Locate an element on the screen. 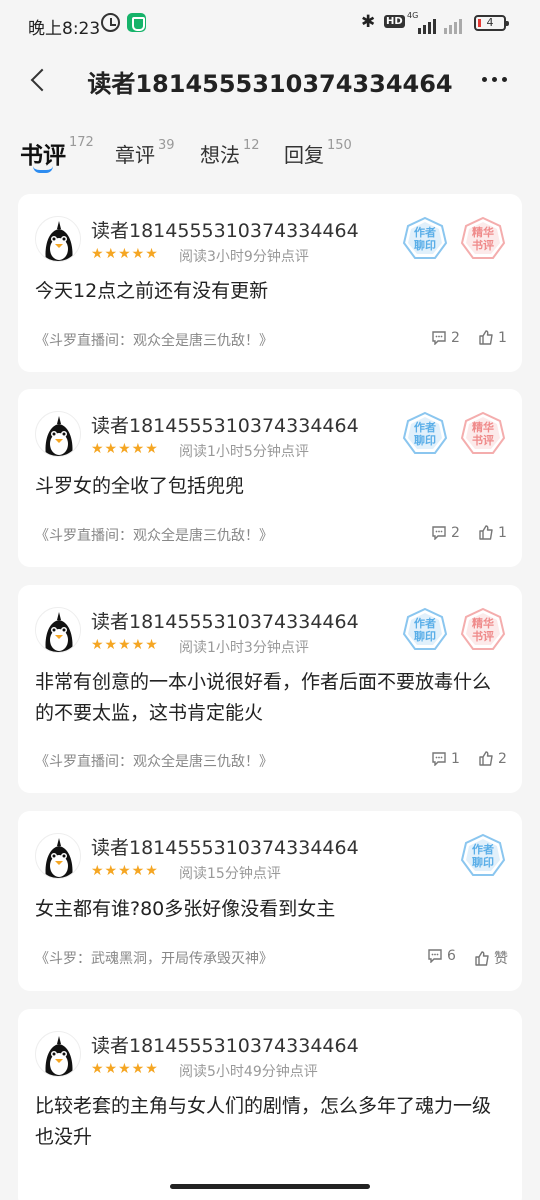 This screenshot has height=1200, width=540. read-time-meta: 阅读1小时3分钟点评 is located at coordinates (244, 648).